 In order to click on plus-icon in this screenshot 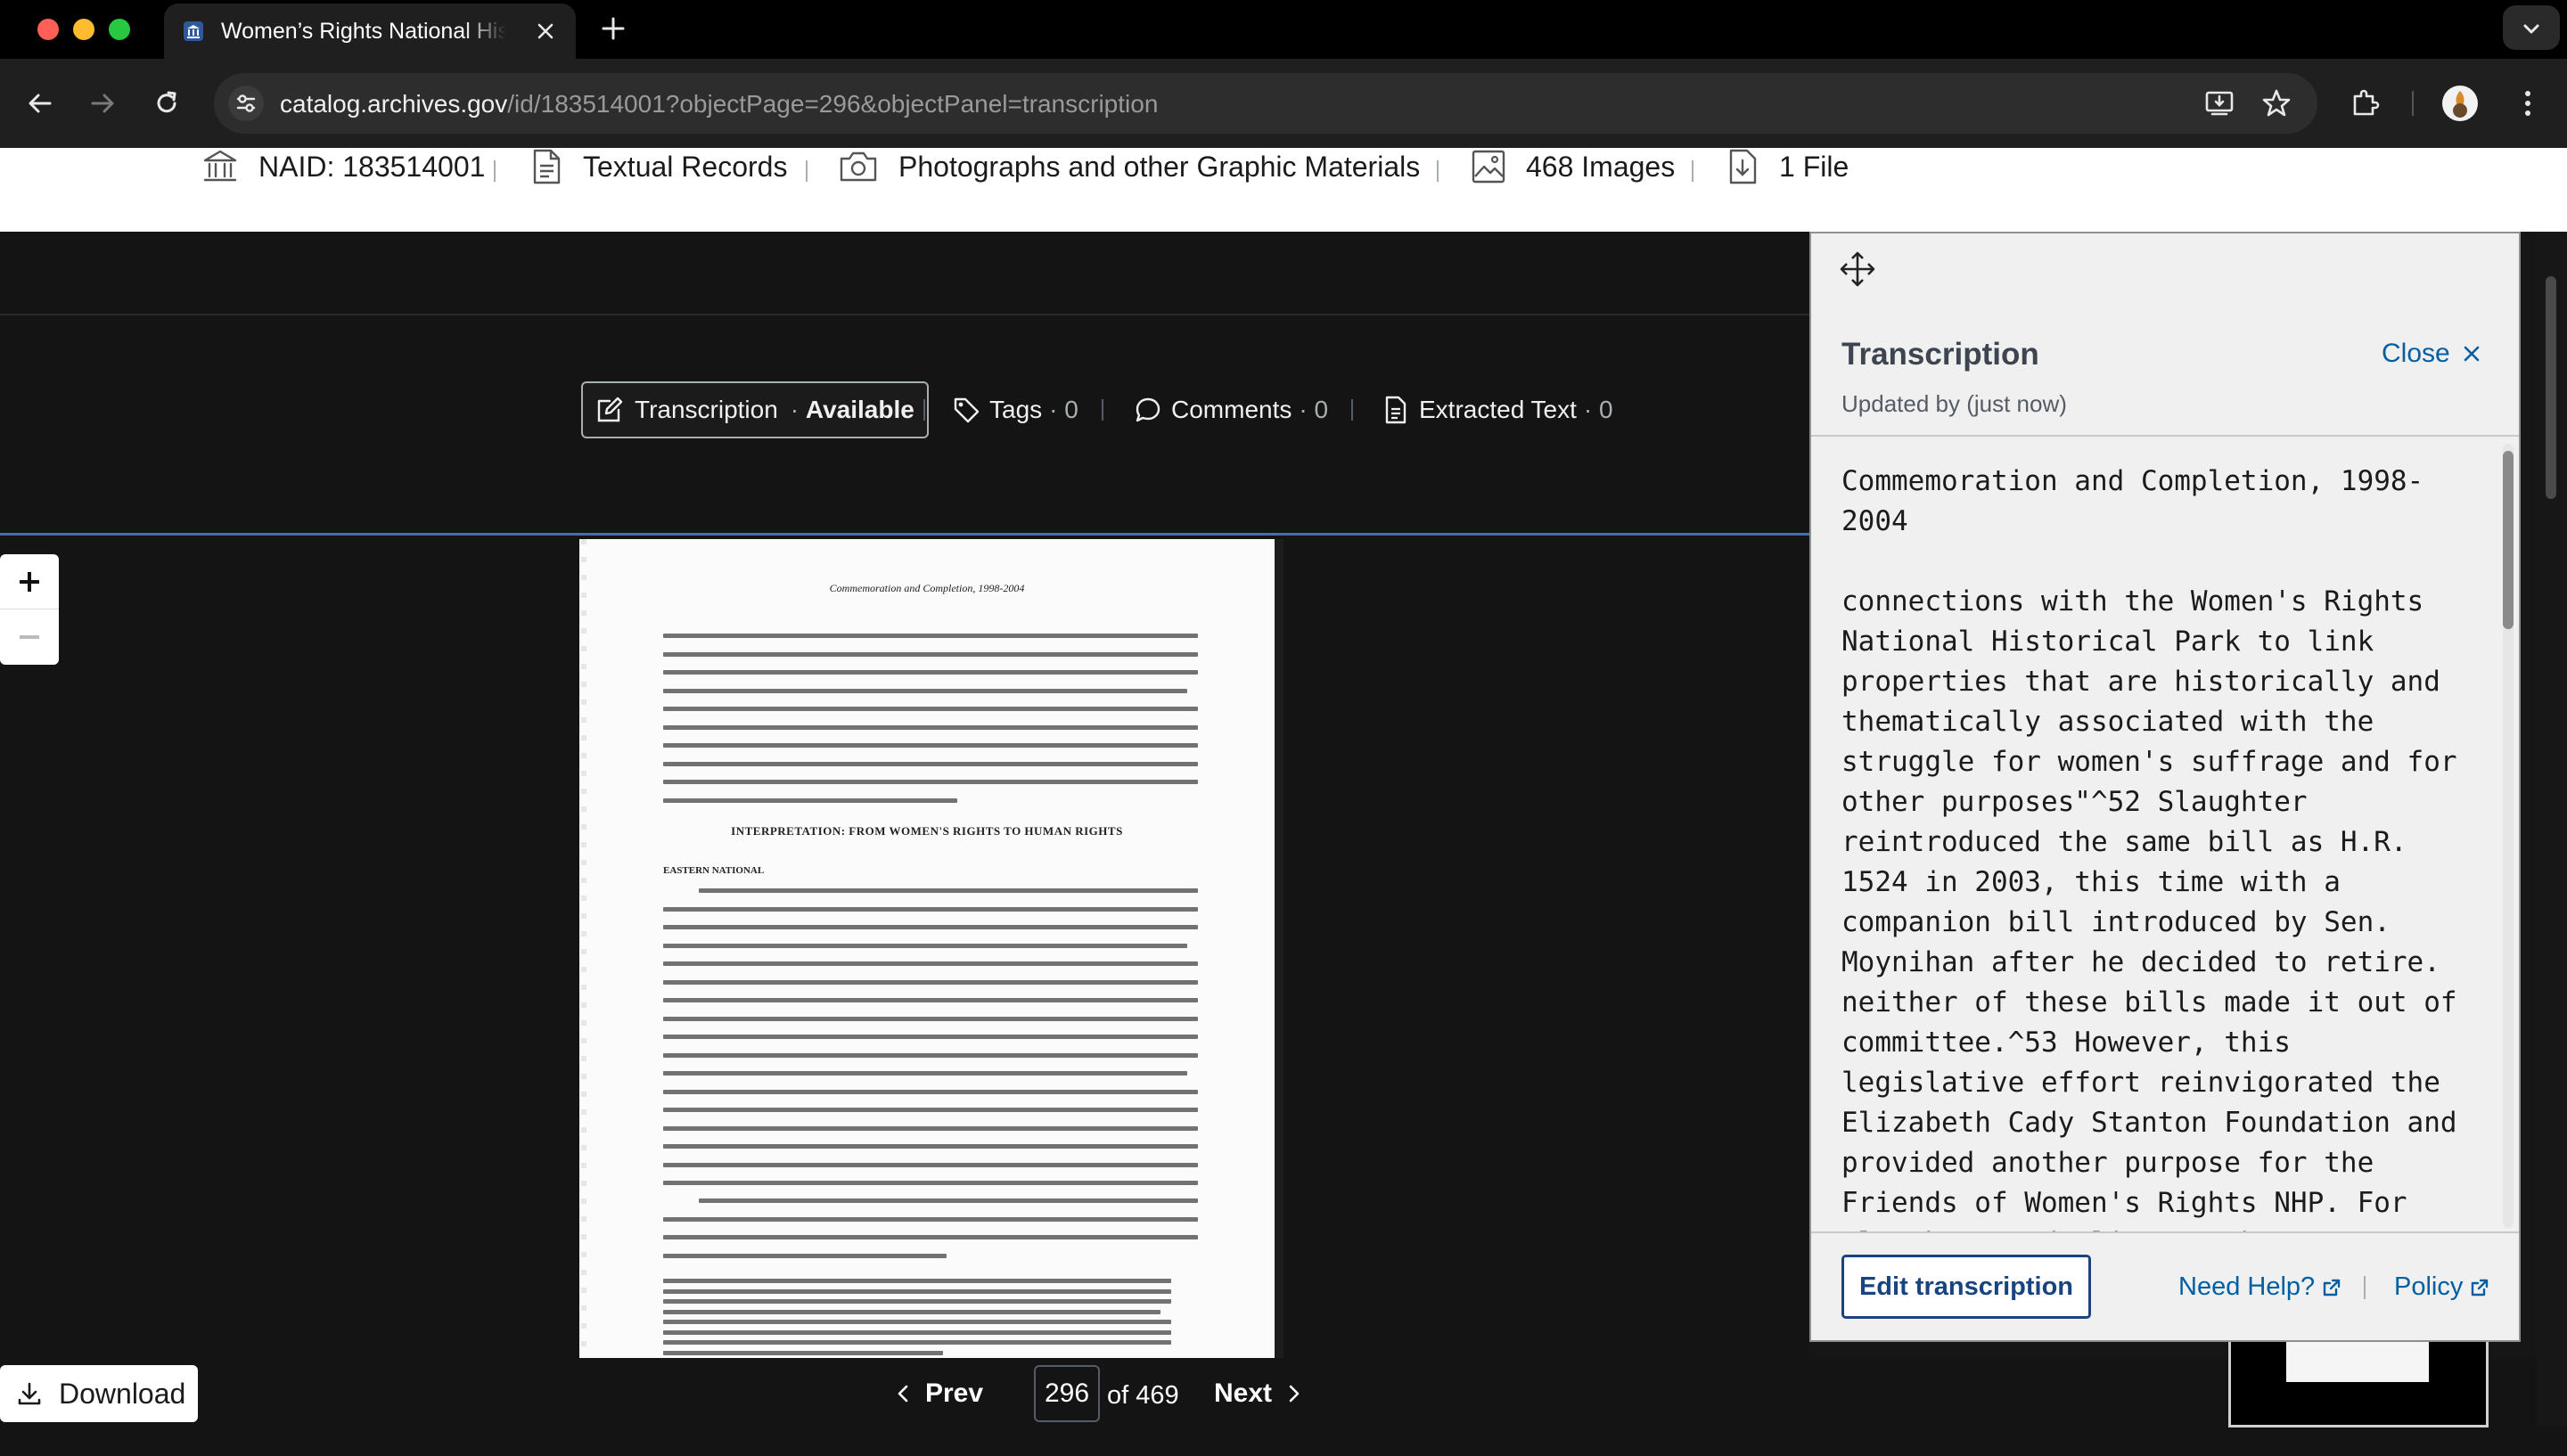, I will do `click(30, 582)`.